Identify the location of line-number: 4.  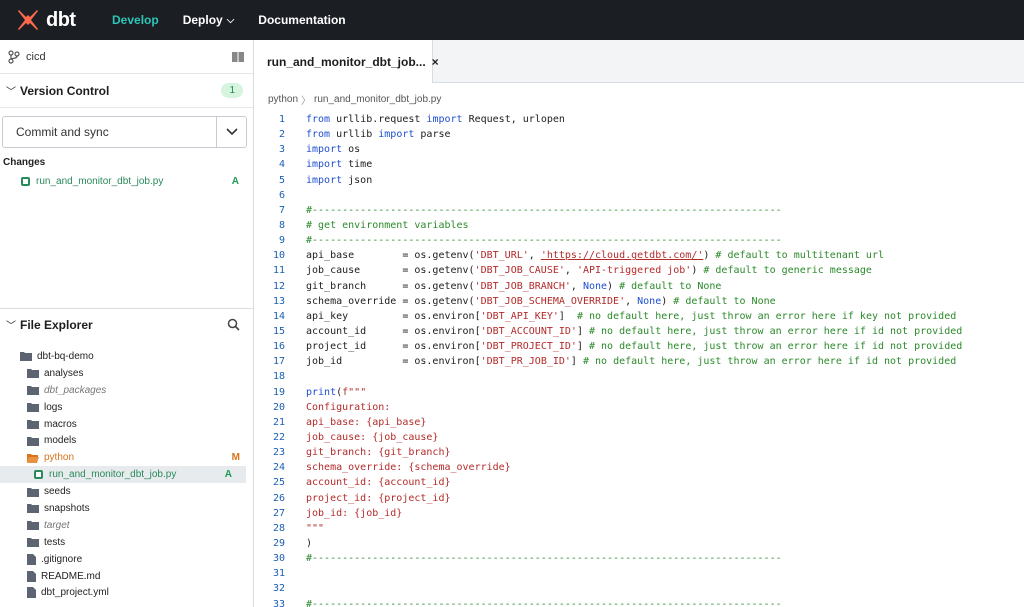
(281, 165).